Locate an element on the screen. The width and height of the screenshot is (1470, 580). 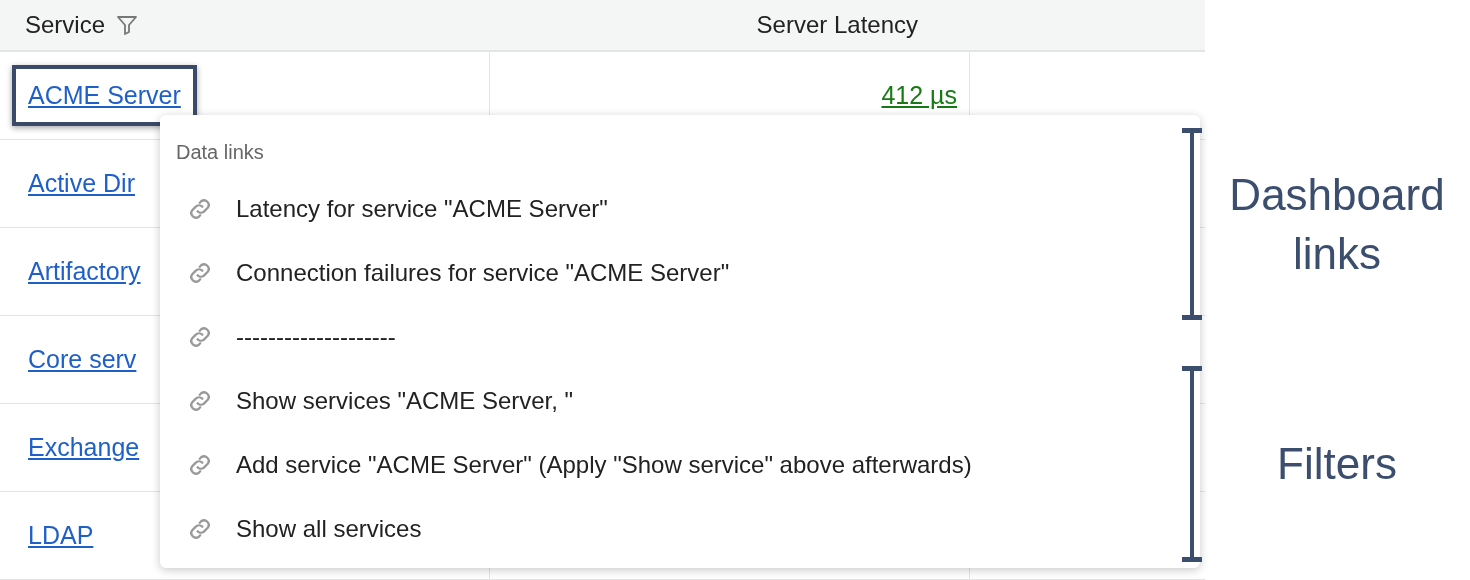
menu-item: Latency for service "ACME Server" is located at coordinates (680, 209).